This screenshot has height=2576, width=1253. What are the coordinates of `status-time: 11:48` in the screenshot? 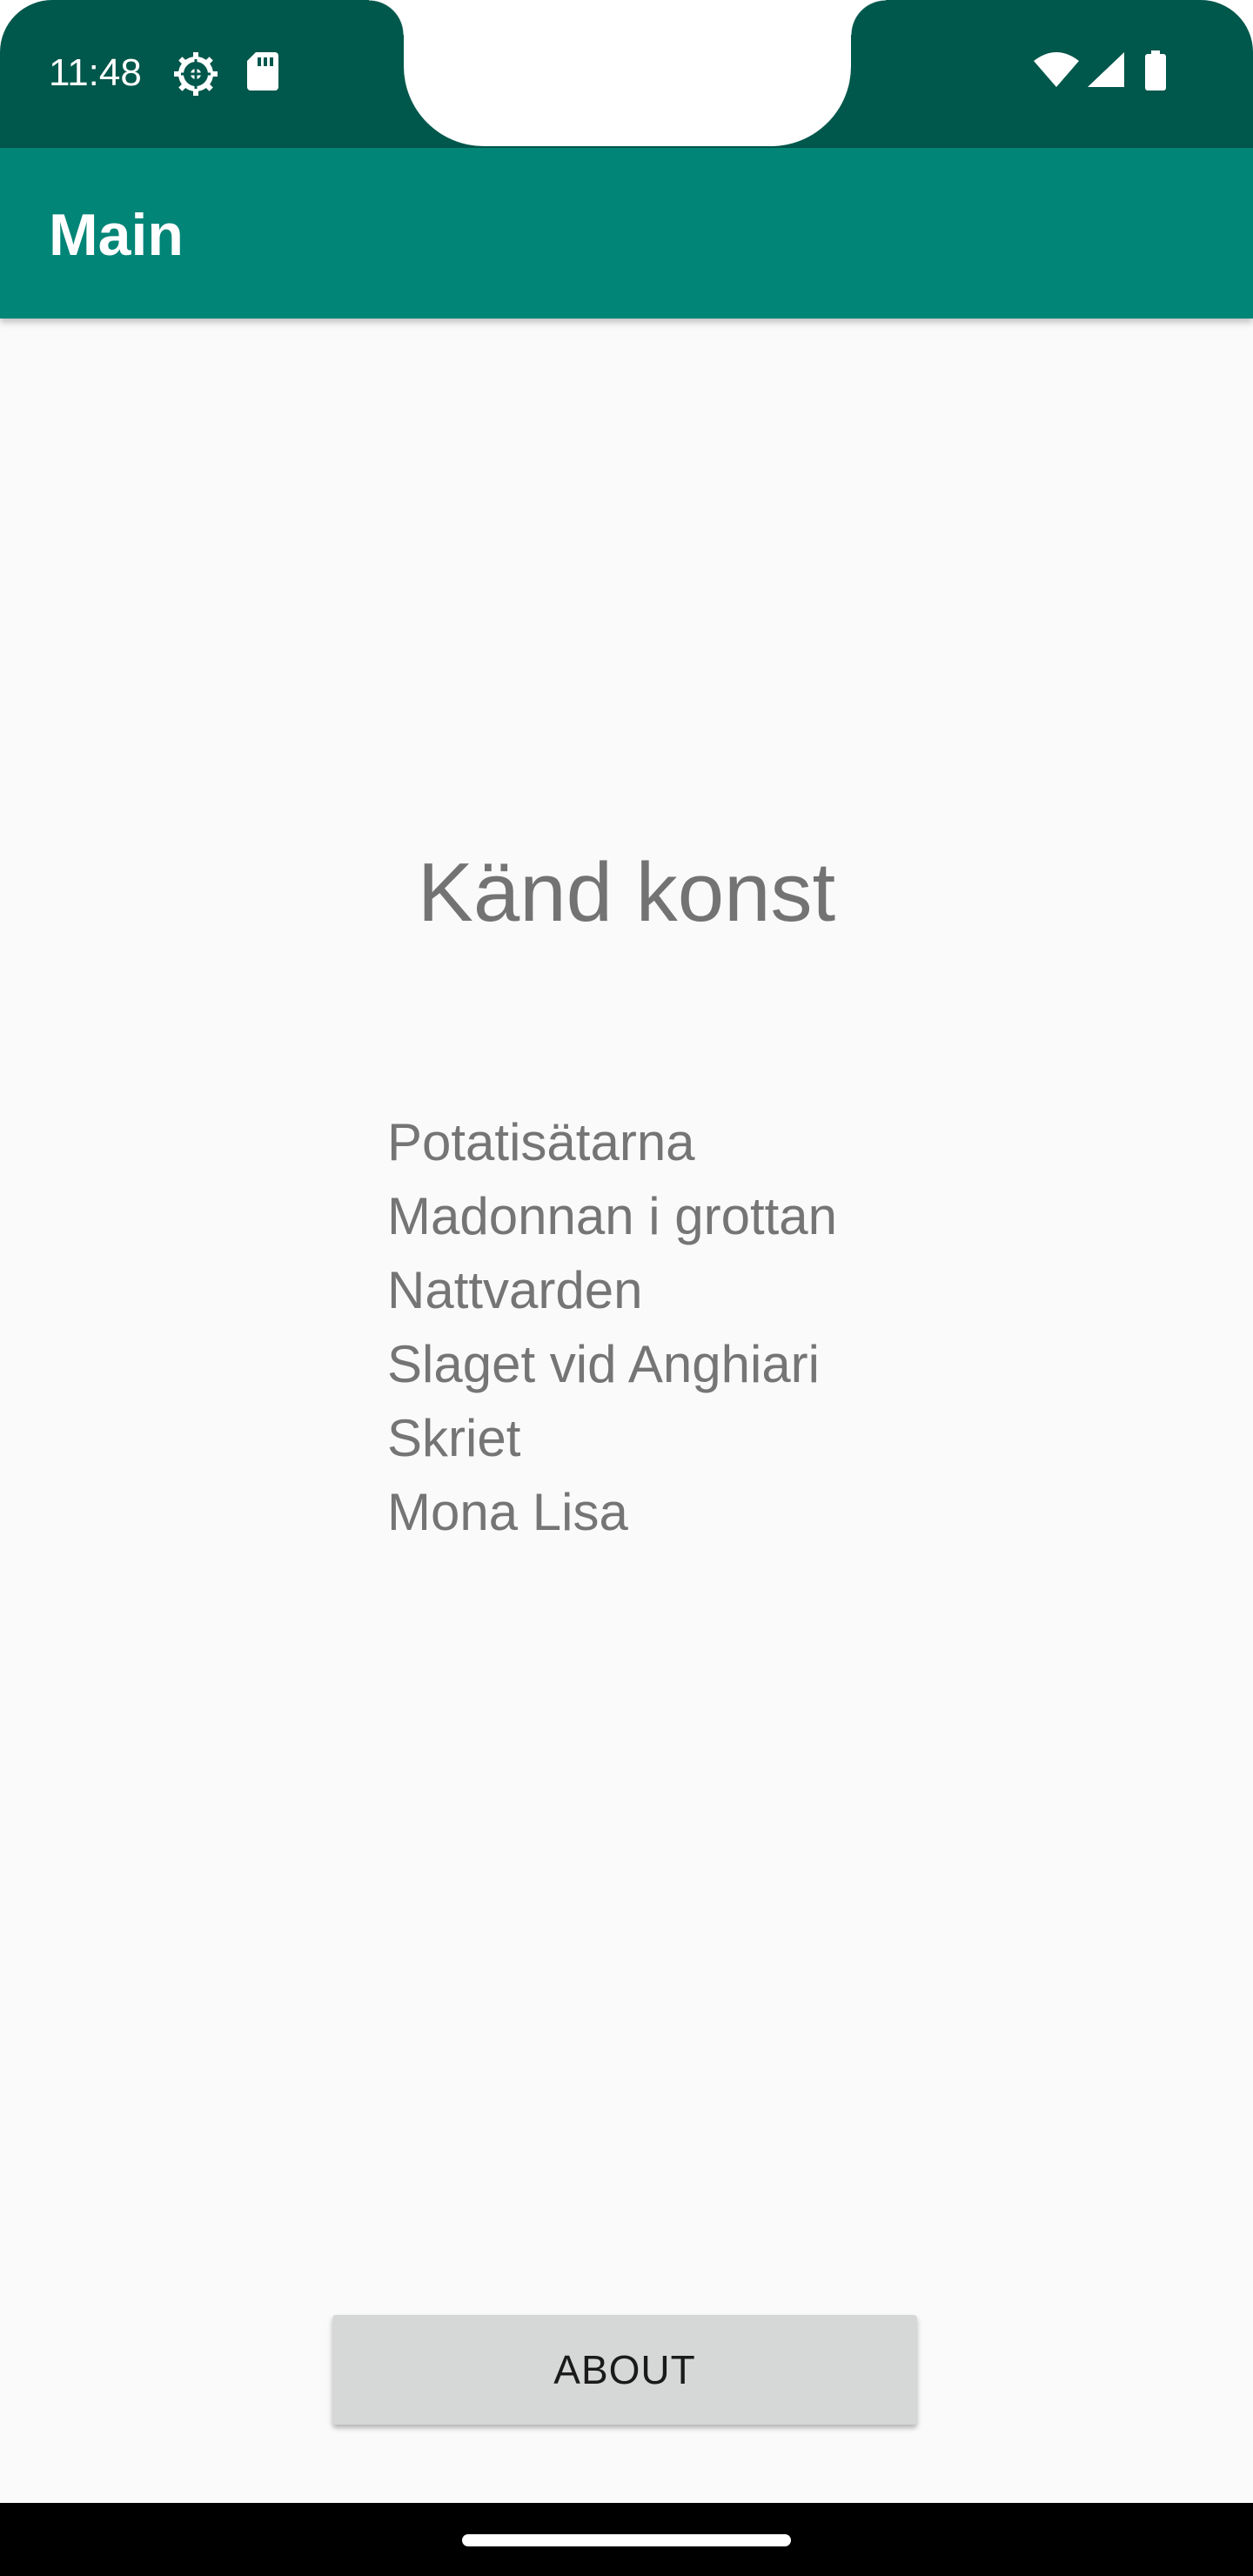 It's located at (95, 72).